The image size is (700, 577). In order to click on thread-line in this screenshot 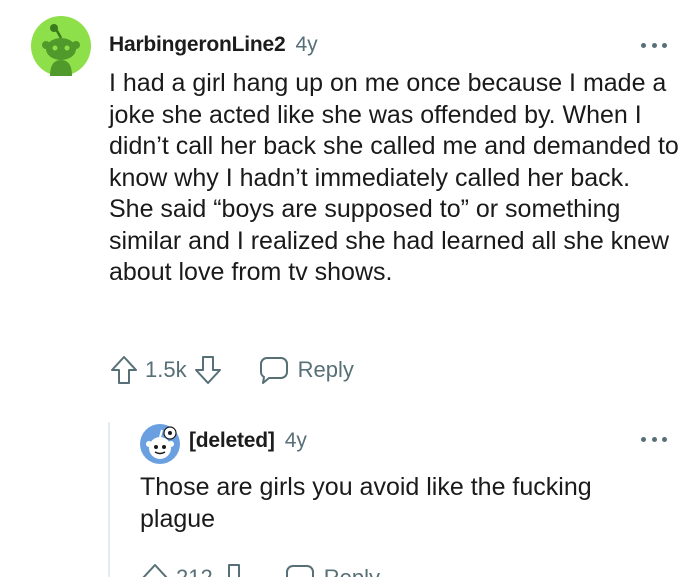, I will do `click(109, 499)`.